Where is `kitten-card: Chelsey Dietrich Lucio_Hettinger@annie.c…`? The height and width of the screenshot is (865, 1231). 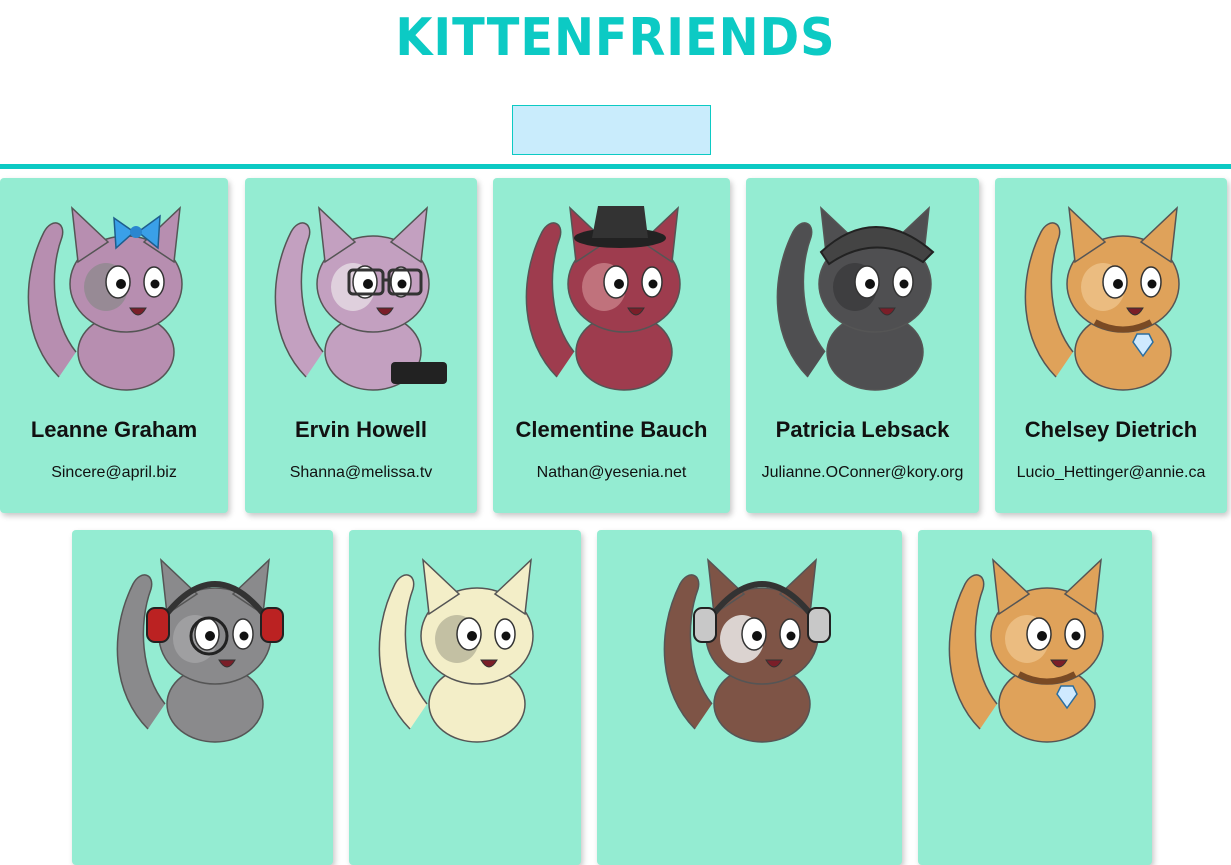 kitten-card: Chelsey Dietrich Lucio_Hettinger@annie.c… is located at coordinates (1111, 345).